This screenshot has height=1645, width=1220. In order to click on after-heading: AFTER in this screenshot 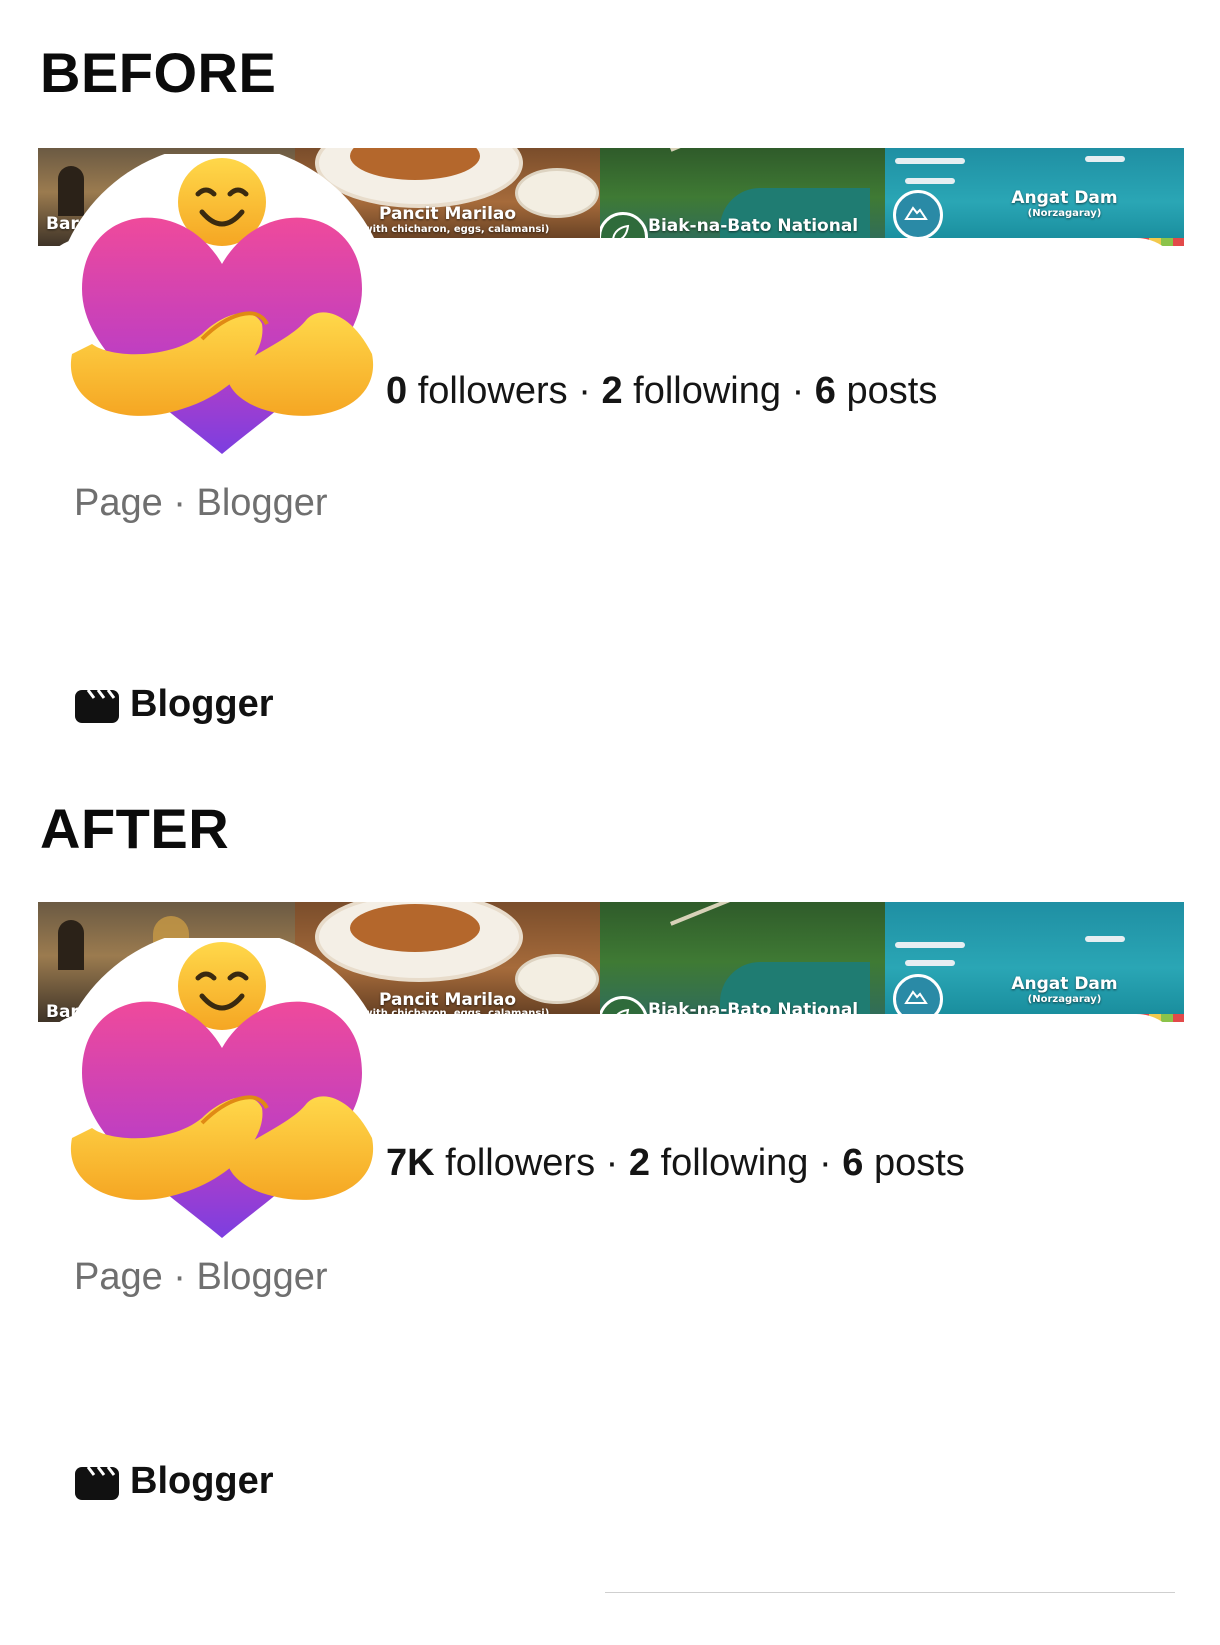, I will do `click(135, 828)`.